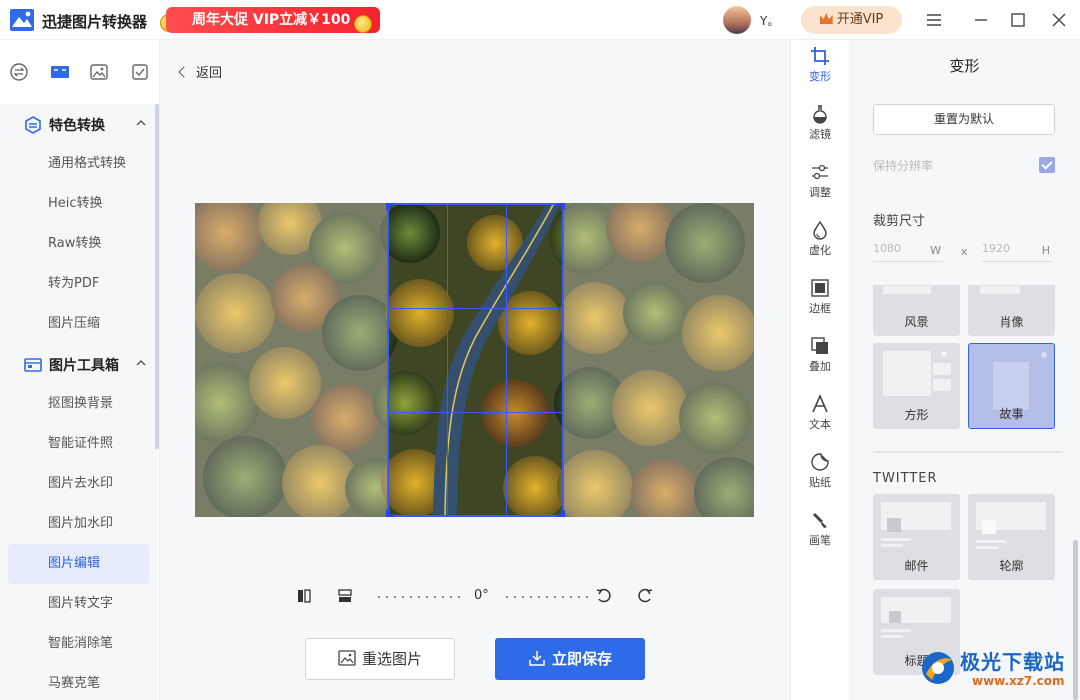  What do you see at coordinates (820, 462) in the screenshot?
I see `sticker-icon` at bounding box center [820, 462].